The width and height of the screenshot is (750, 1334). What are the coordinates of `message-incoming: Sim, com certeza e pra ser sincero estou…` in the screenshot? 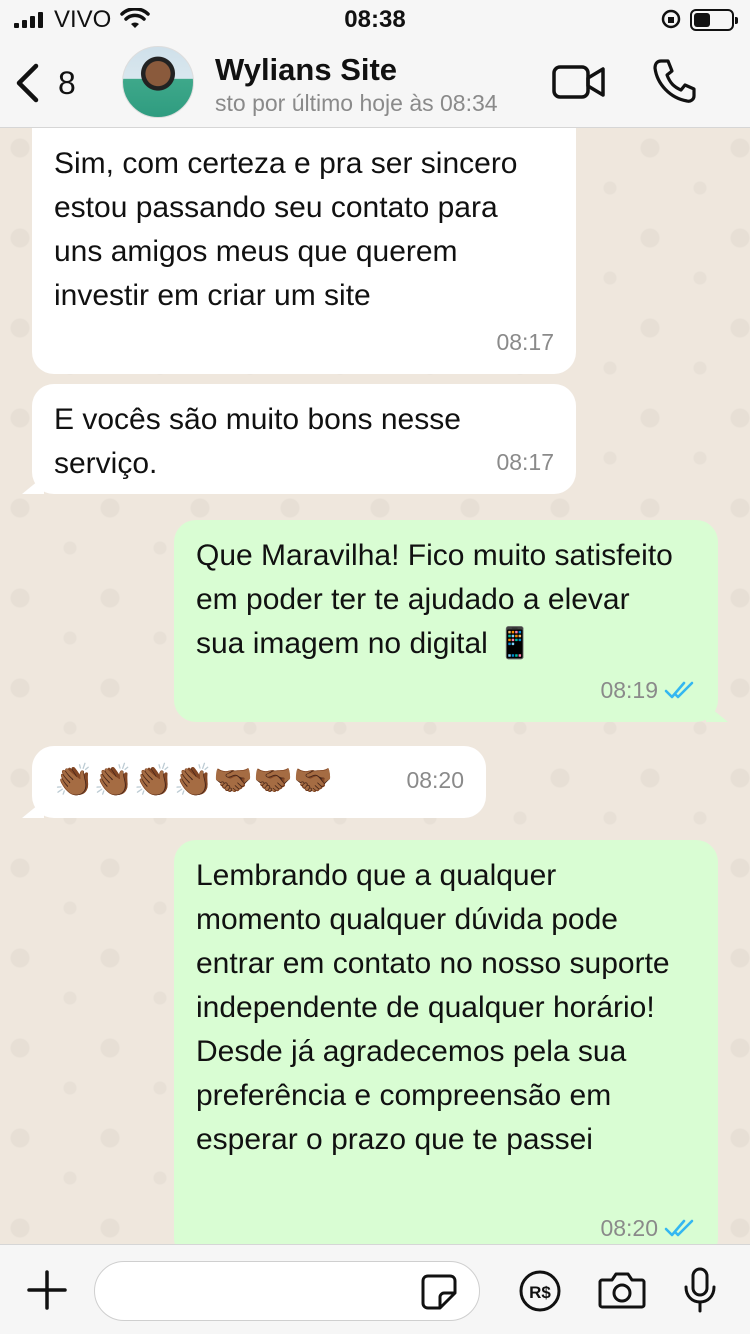 It's located at (304, 251).